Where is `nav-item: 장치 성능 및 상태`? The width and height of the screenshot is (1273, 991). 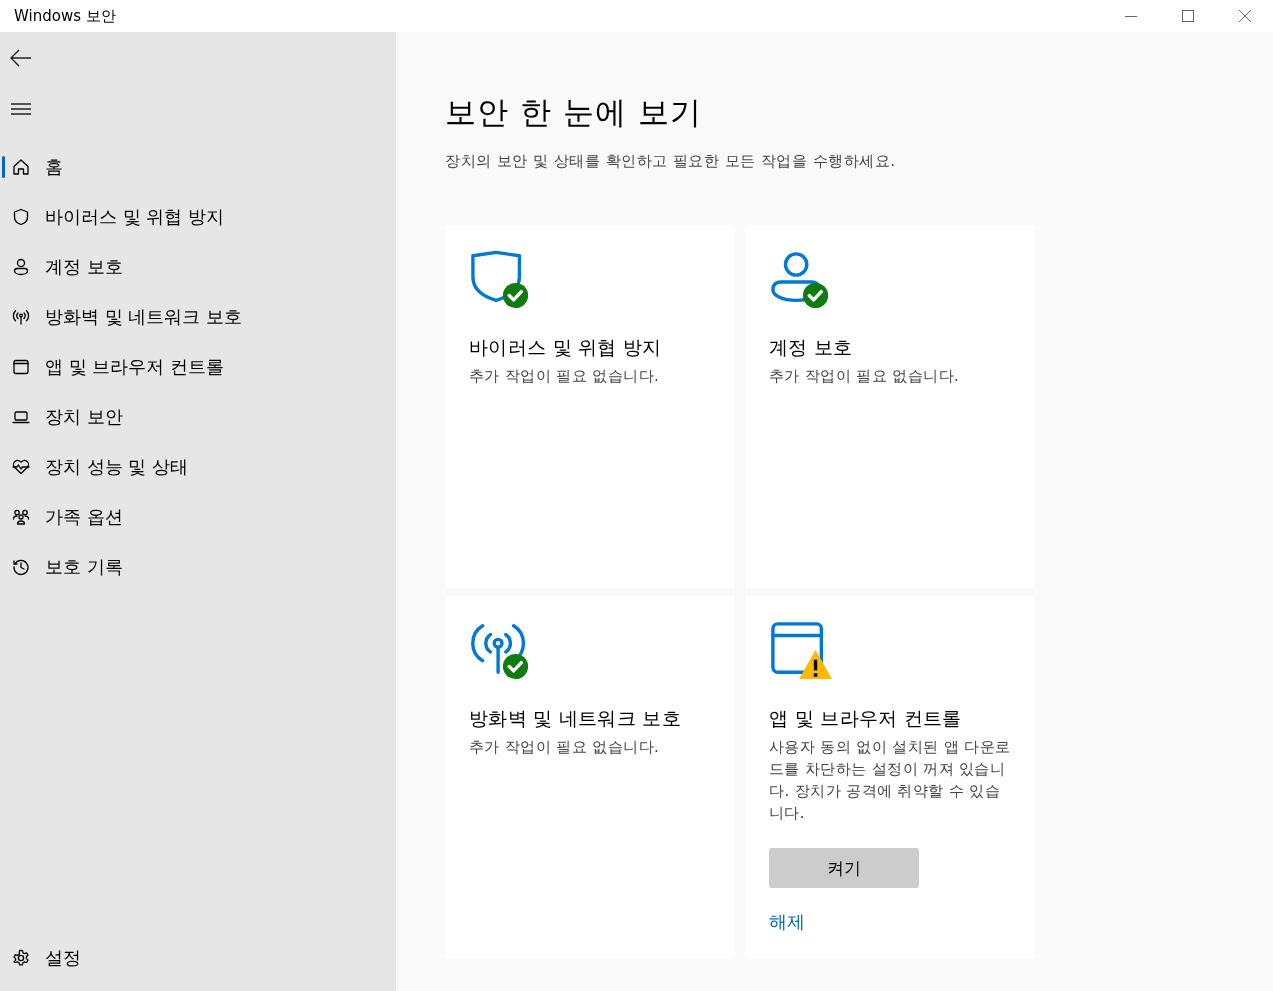 nav-item: 장치 성능 및 상태 is located at coordinates (198, 467).